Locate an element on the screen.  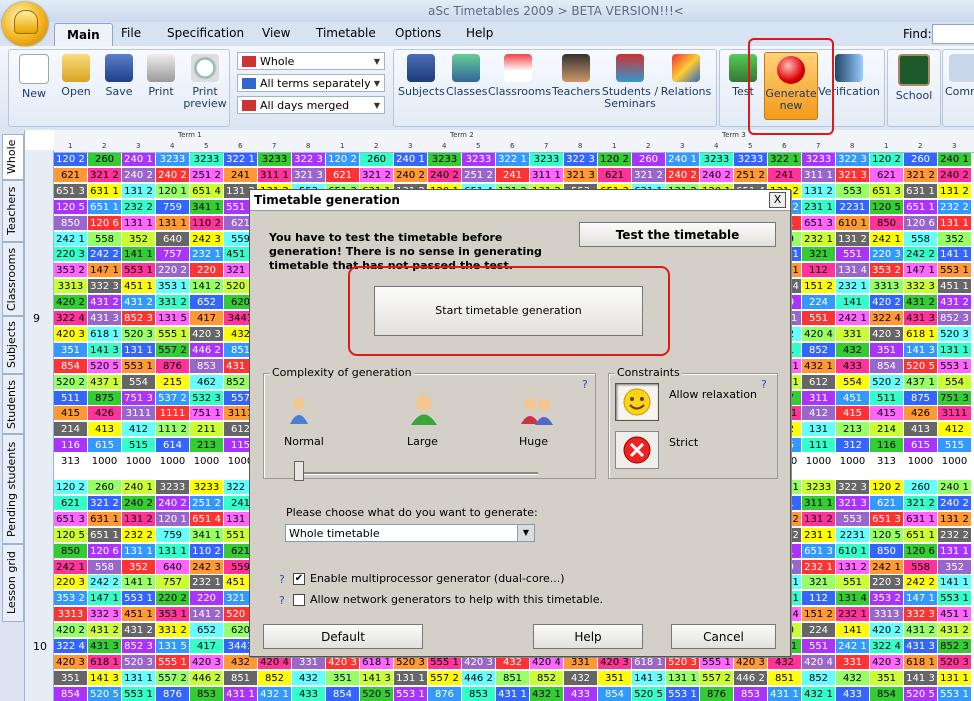
timetable-cell: 1000 is located at coordinates (853, 462).